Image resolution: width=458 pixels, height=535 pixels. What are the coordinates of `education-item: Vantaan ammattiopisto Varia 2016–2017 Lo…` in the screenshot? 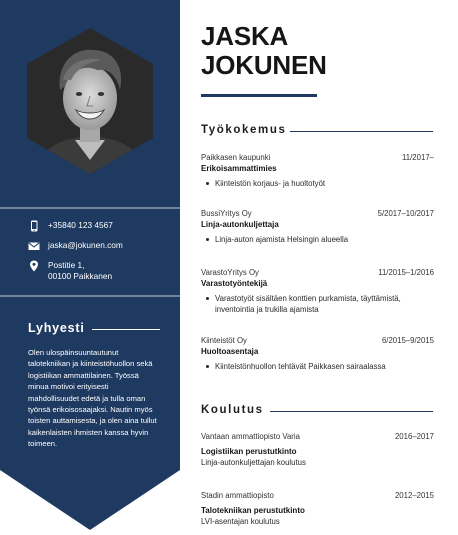 It's located at (317, 450).